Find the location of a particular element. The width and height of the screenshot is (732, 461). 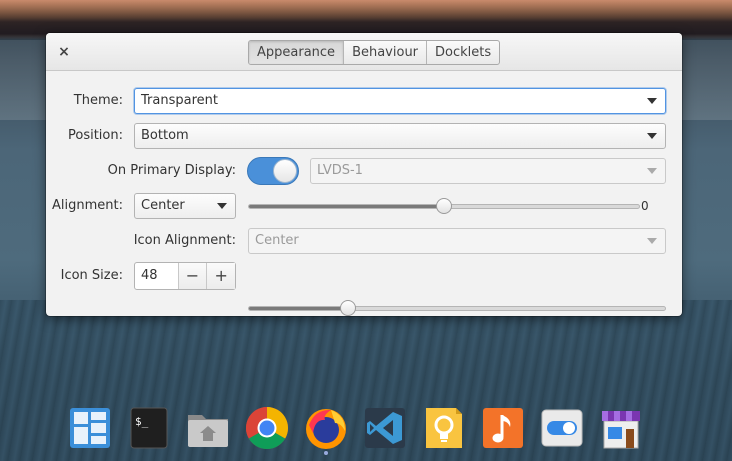

dock-item-settings is located at coordinates (562, 428).